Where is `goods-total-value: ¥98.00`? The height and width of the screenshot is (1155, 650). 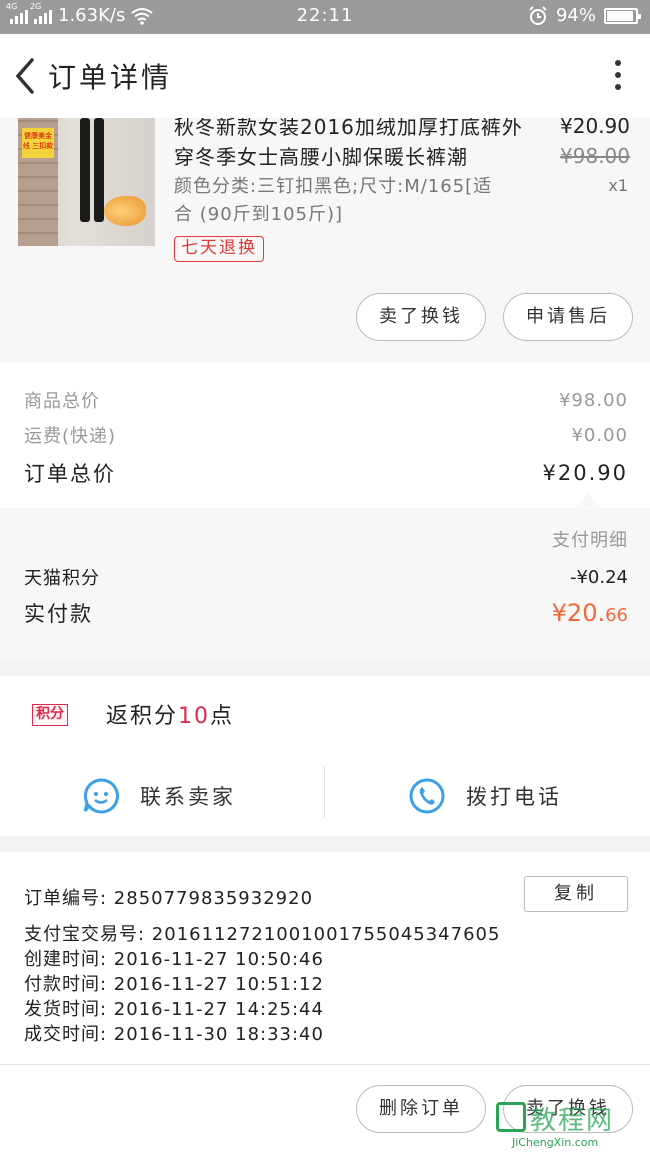 goods-total-value: ¥98.00 is located at coordinates (593, 400).